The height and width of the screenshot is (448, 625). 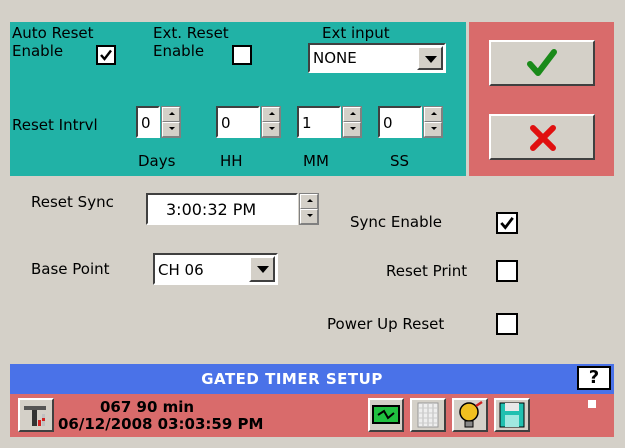 What do you see at coordinates (386, 324) in the screenshot?
I see `power-up-reset-label: Power Up Reset` at bounding box center [386, 324].